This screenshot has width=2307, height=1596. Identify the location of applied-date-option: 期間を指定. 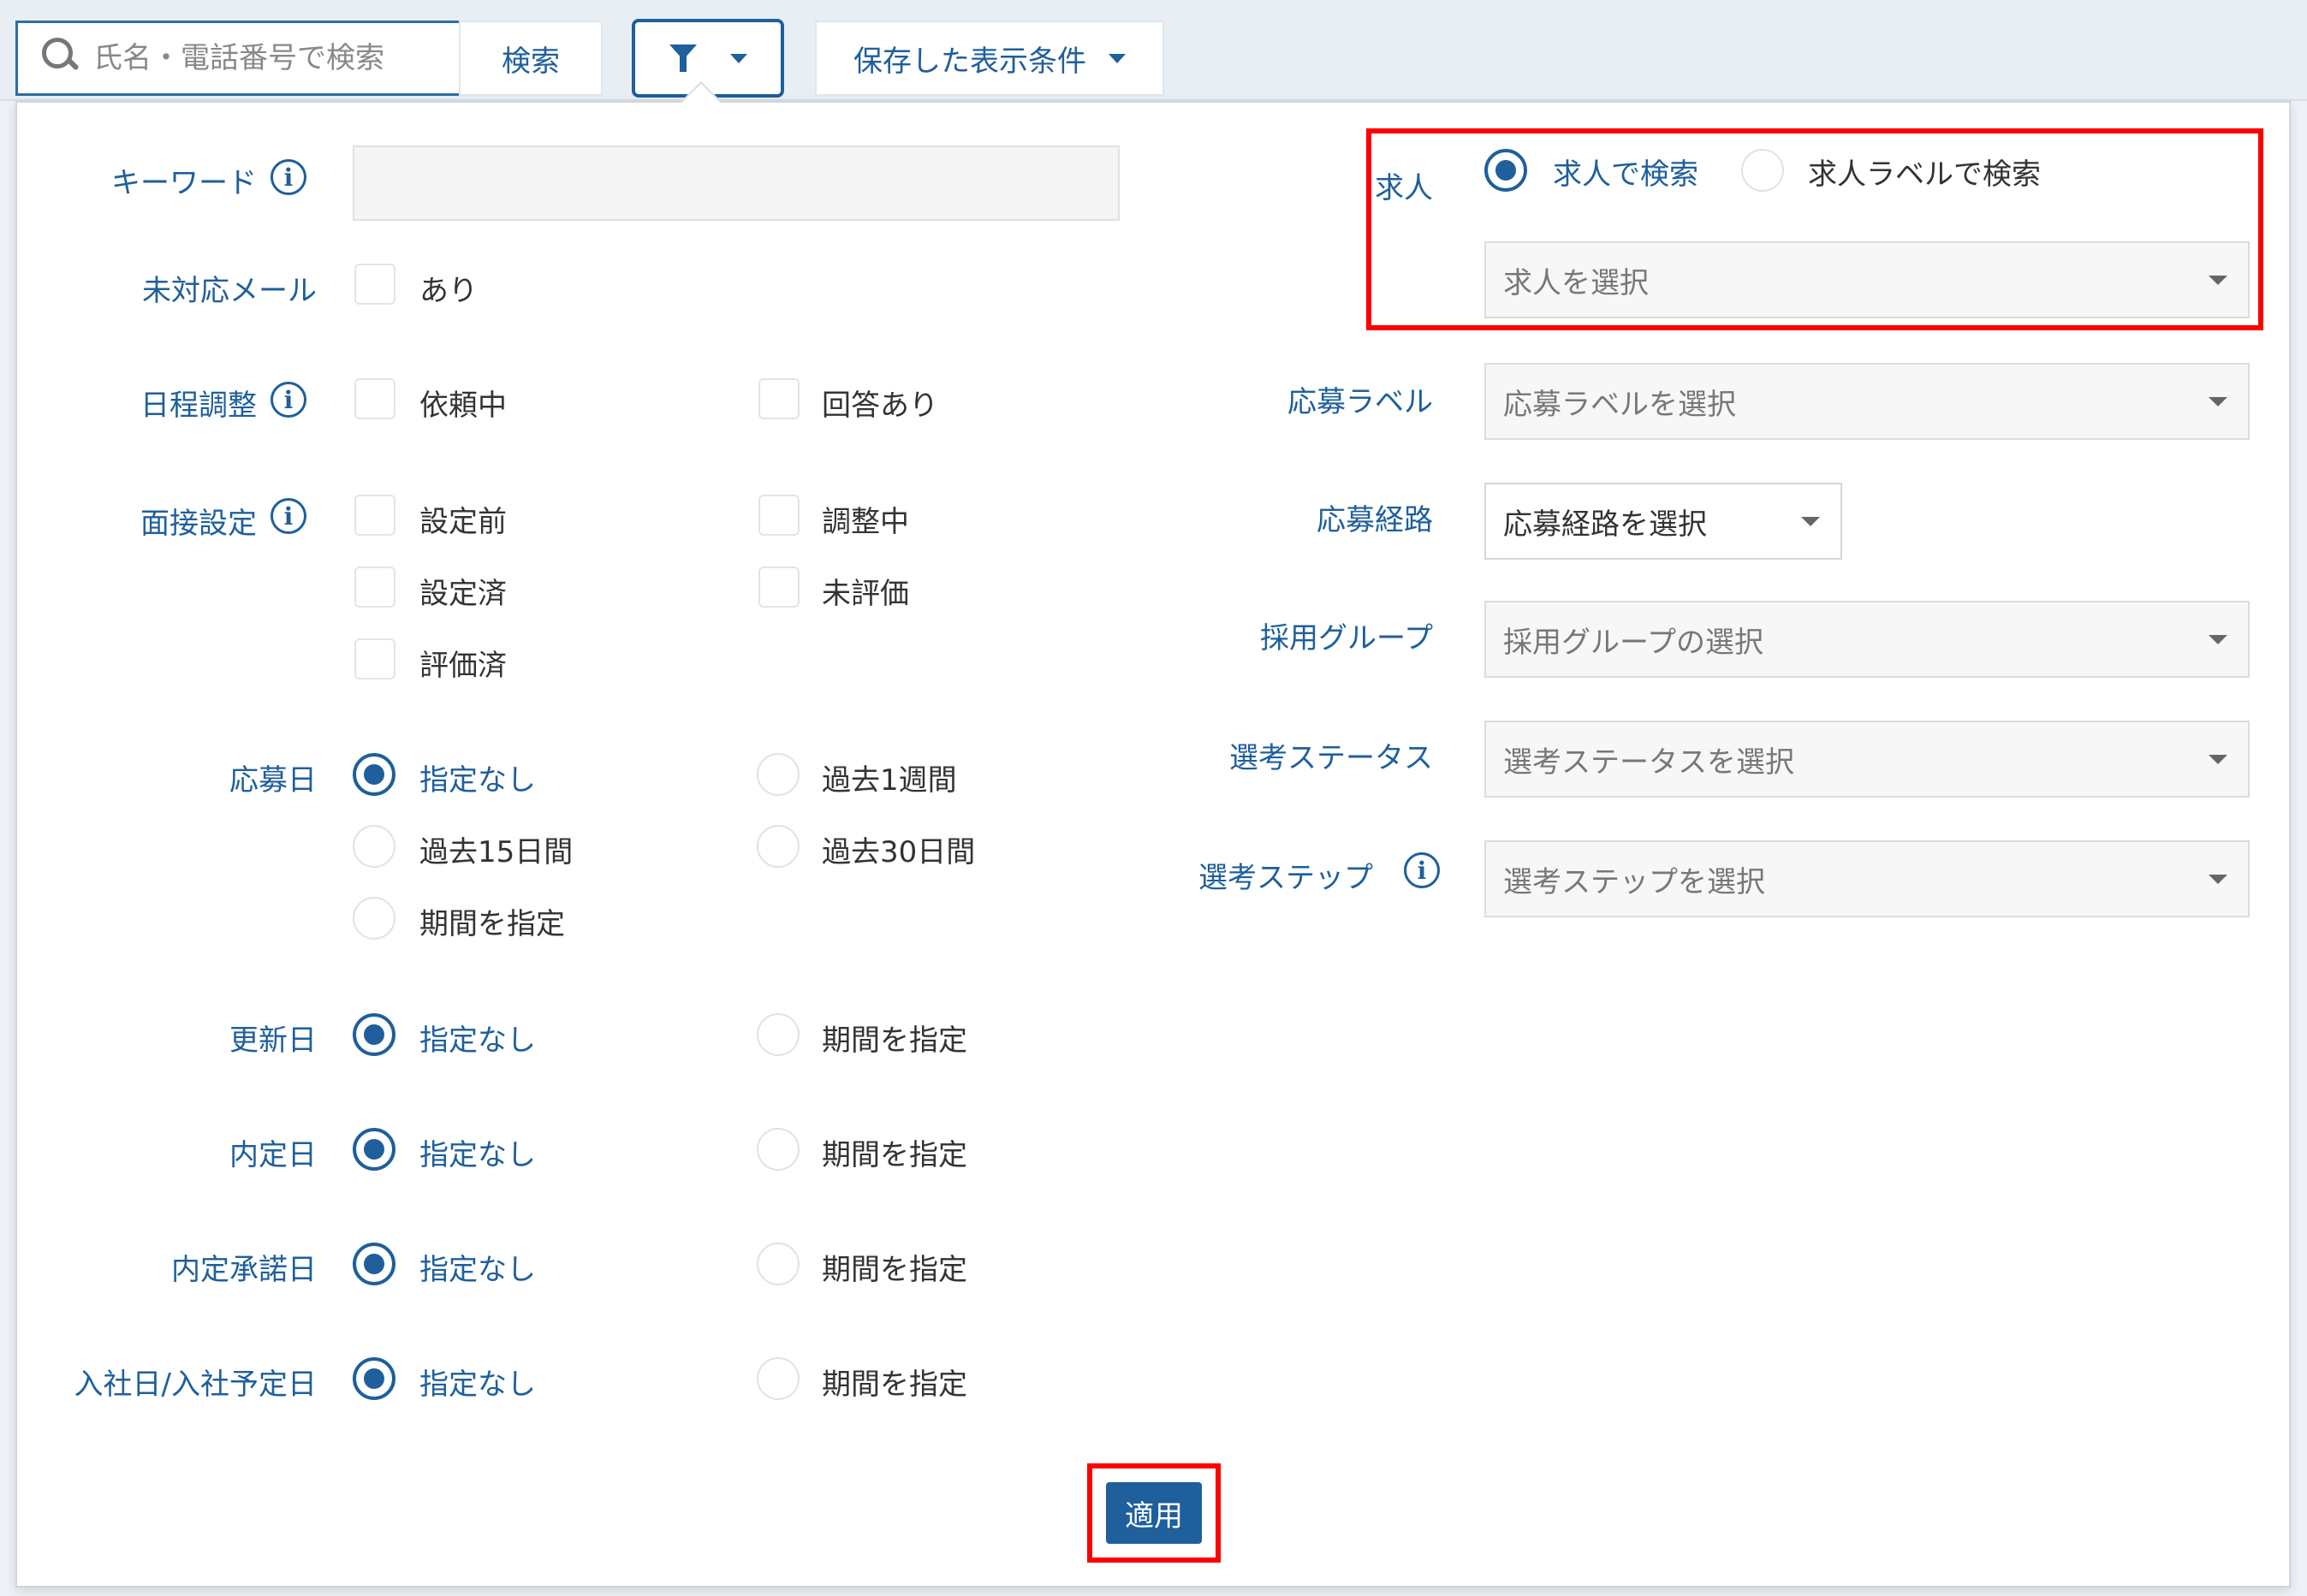
(492, 924).